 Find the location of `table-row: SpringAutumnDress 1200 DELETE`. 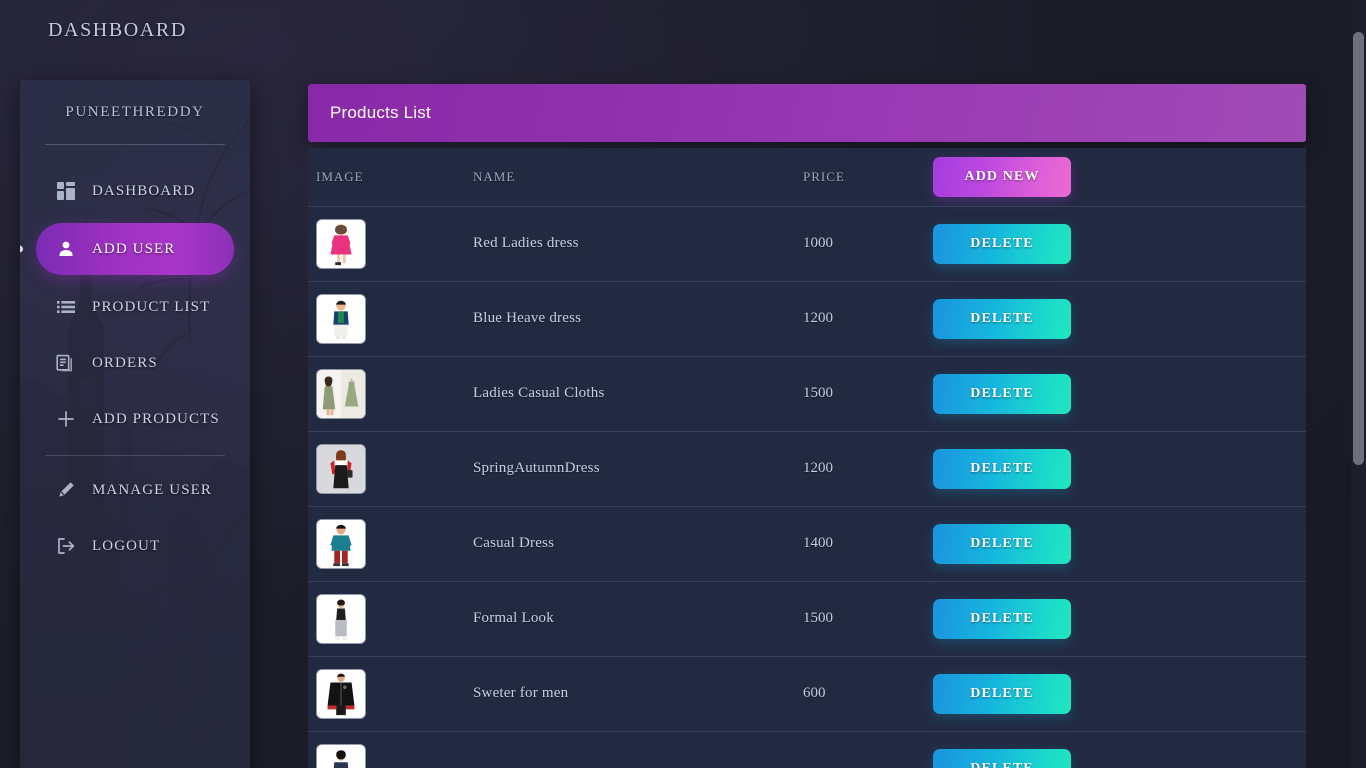

table-row: SpringAutumnDress 1200 DELETE is located at coordinates (807, 468).